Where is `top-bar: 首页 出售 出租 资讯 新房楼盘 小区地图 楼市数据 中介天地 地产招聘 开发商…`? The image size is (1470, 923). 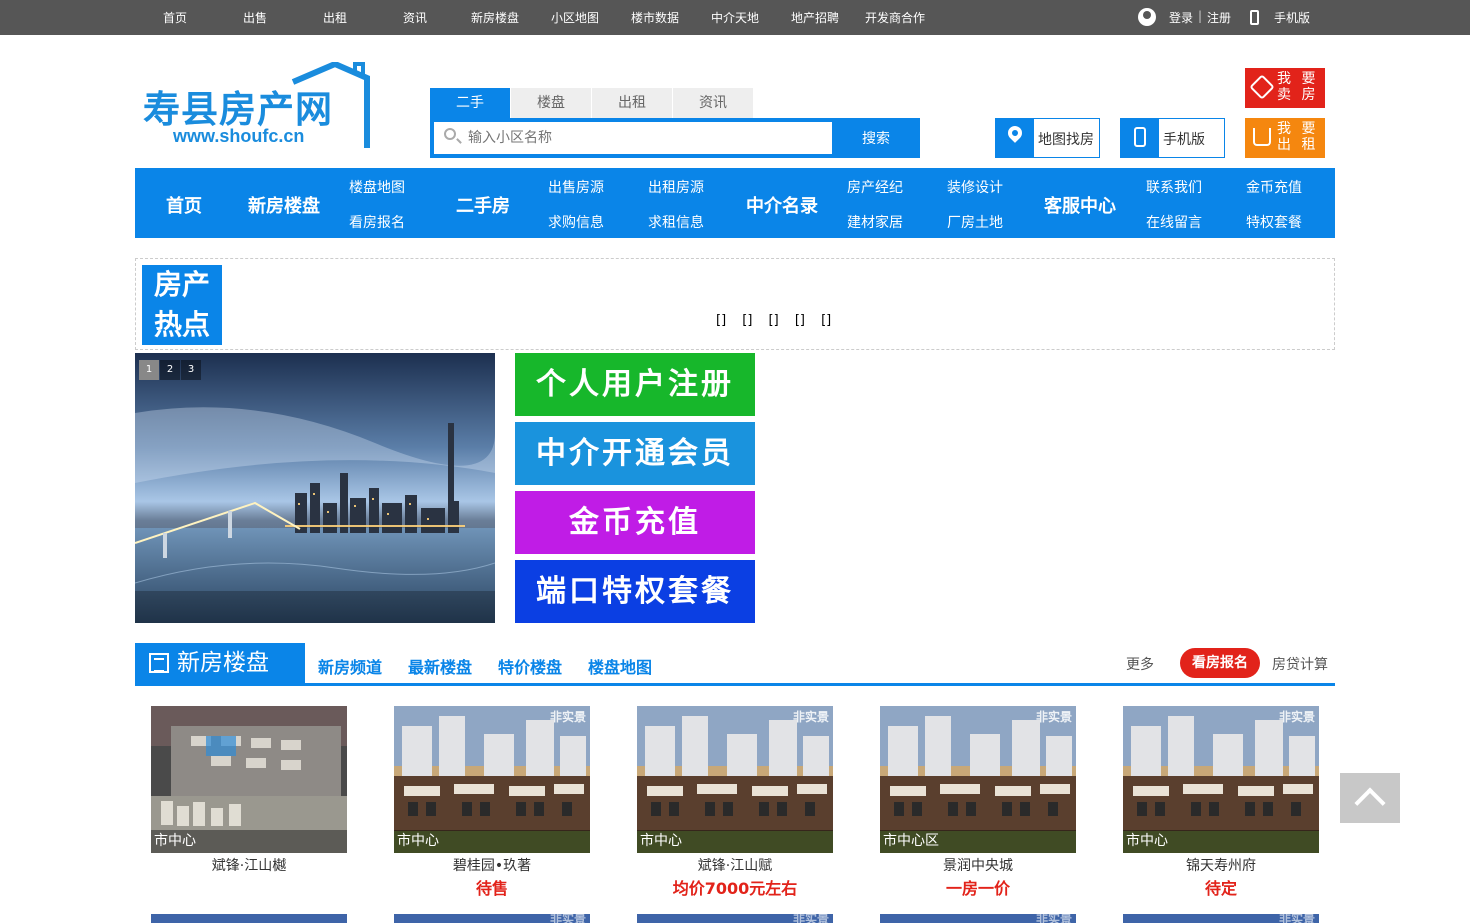
top-bar: 首页 出售 出租 资讯 新房楼盘 小区地图 楼市数据 中介天地 地产招聘 开发商… is located at coordinates (735, 17).